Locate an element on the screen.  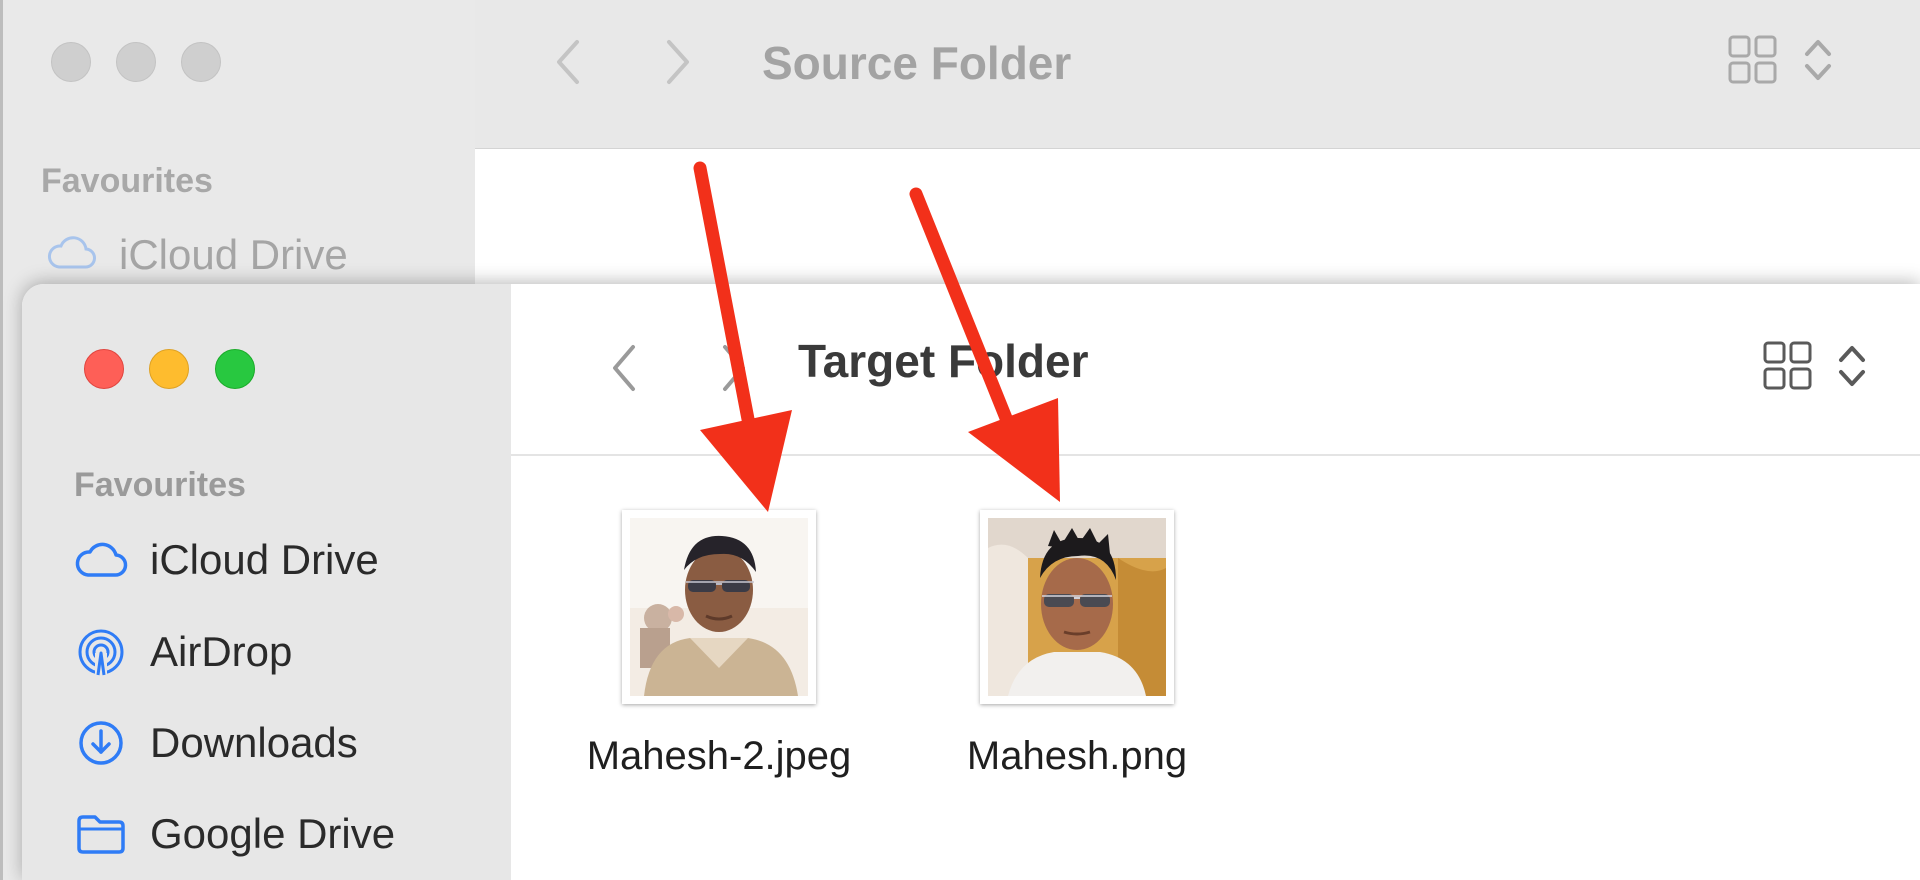
annotation-arrows is located at coordinates (876, 336).